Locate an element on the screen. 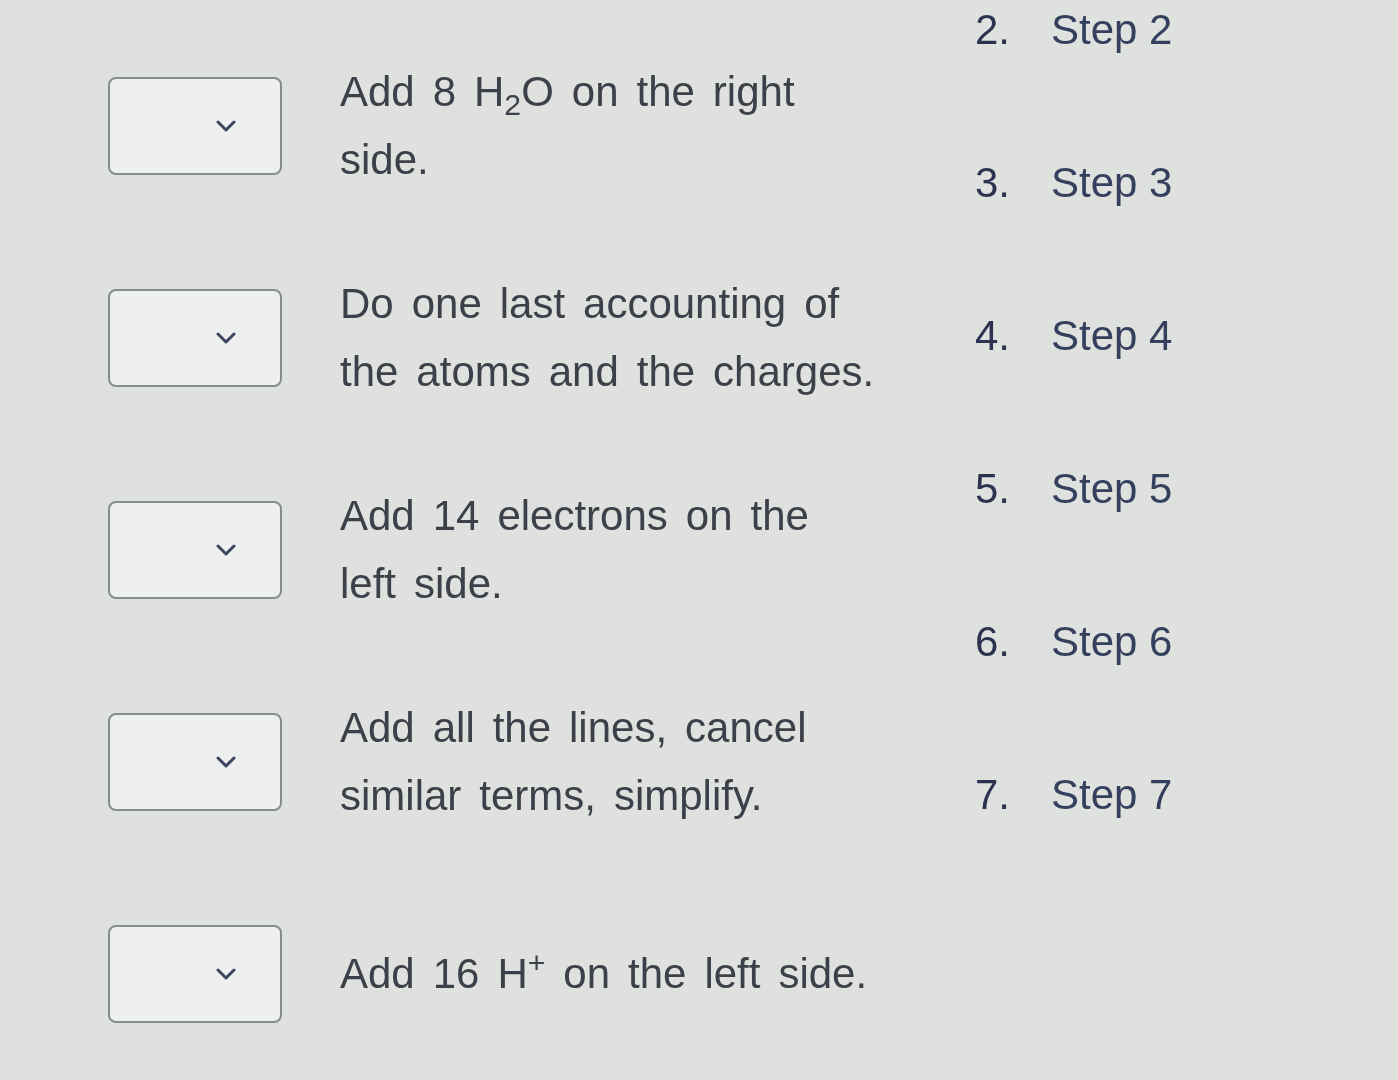 The height and width of the screenshot is (1080, 1398). step-description: Add all the lines, cancel similar terms, simplify. is located at coordinates (574, 762).